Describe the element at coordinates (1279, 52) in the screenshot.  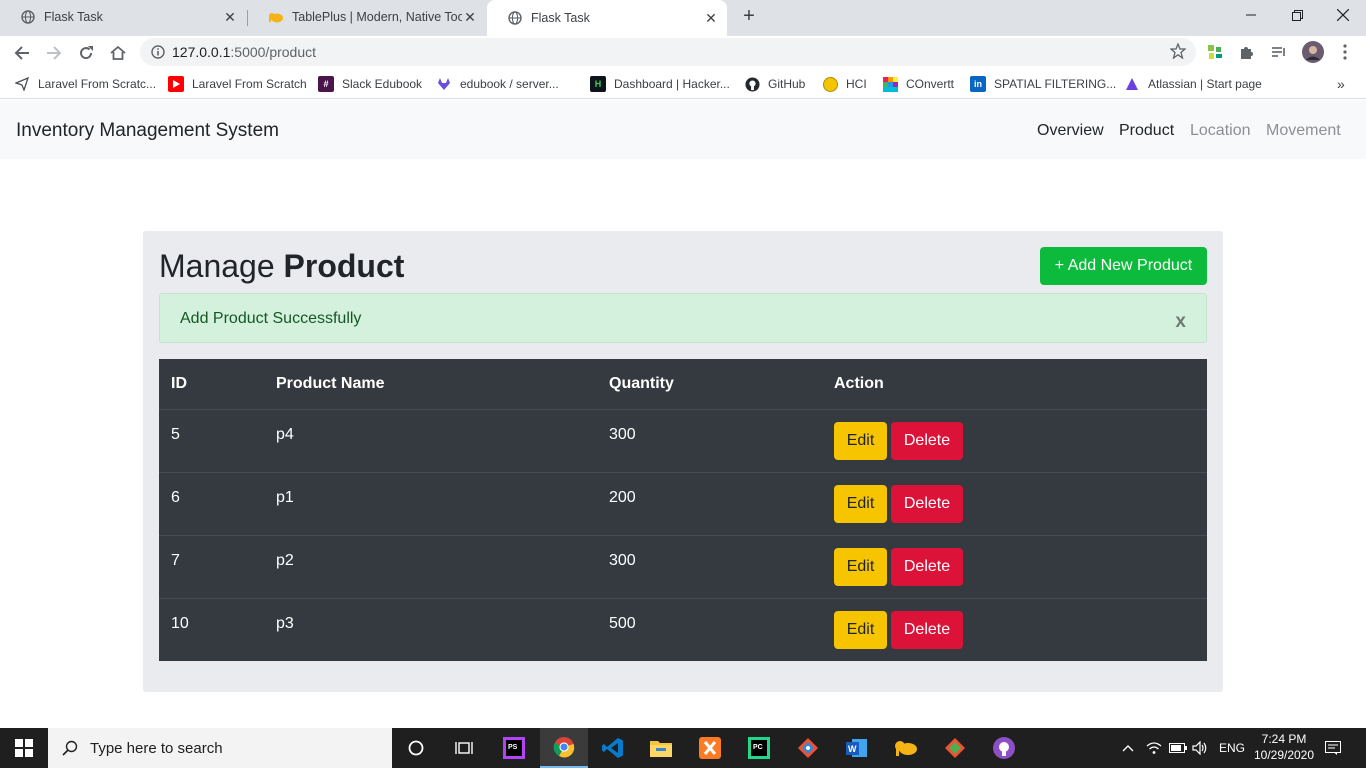
I see `media-queue-icon` at that location.